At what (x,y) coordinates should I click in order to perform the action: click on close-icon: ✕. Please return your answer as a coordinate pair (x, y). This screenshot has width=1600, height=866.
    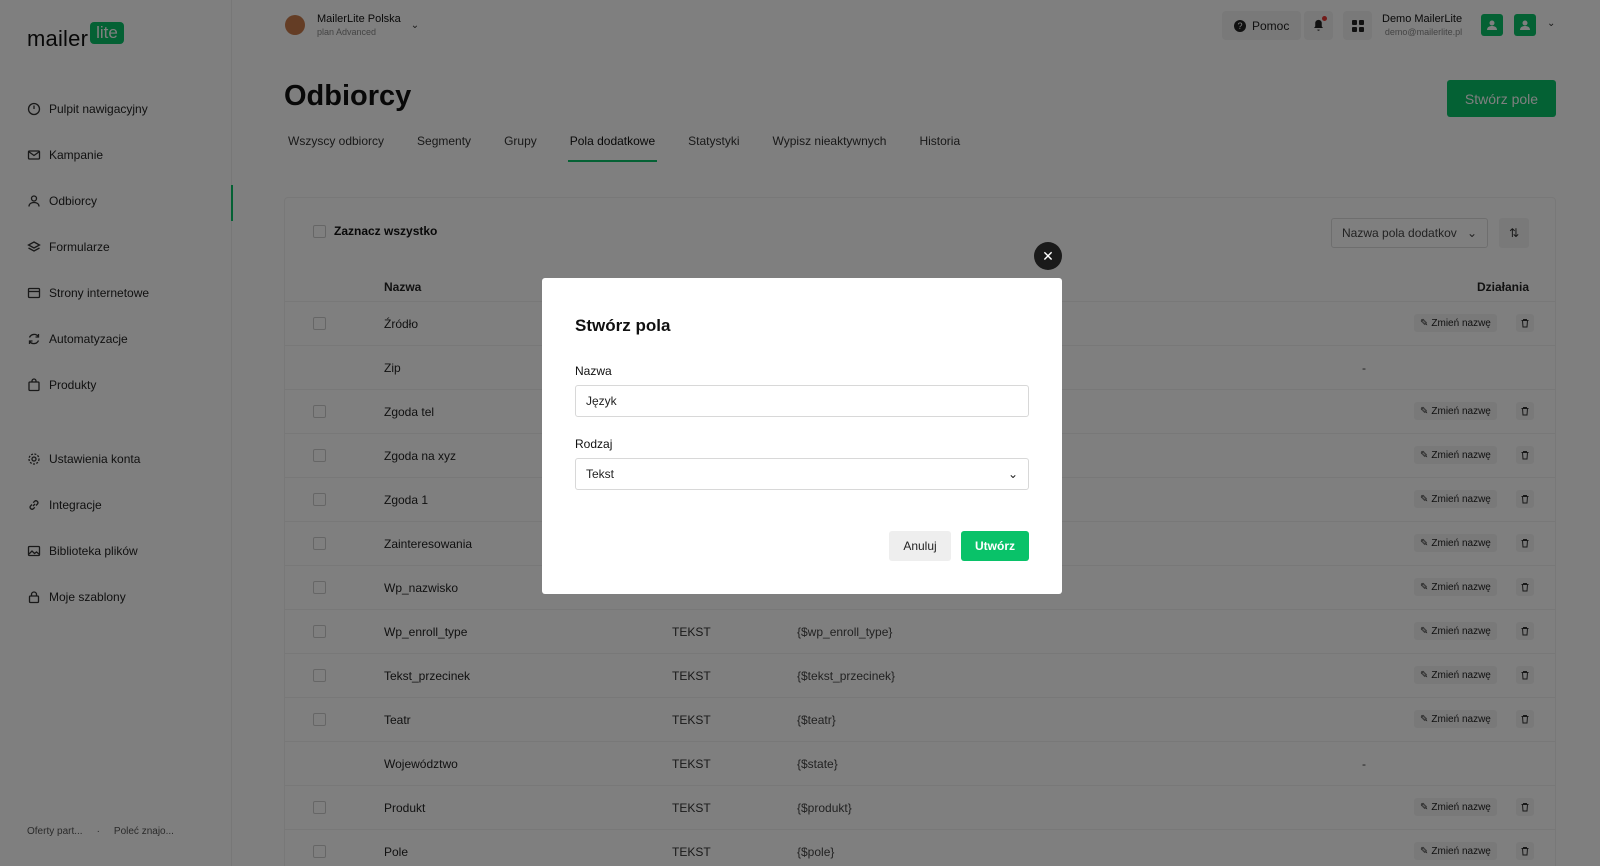
    Looking at the image, I should click on (1048, 255).